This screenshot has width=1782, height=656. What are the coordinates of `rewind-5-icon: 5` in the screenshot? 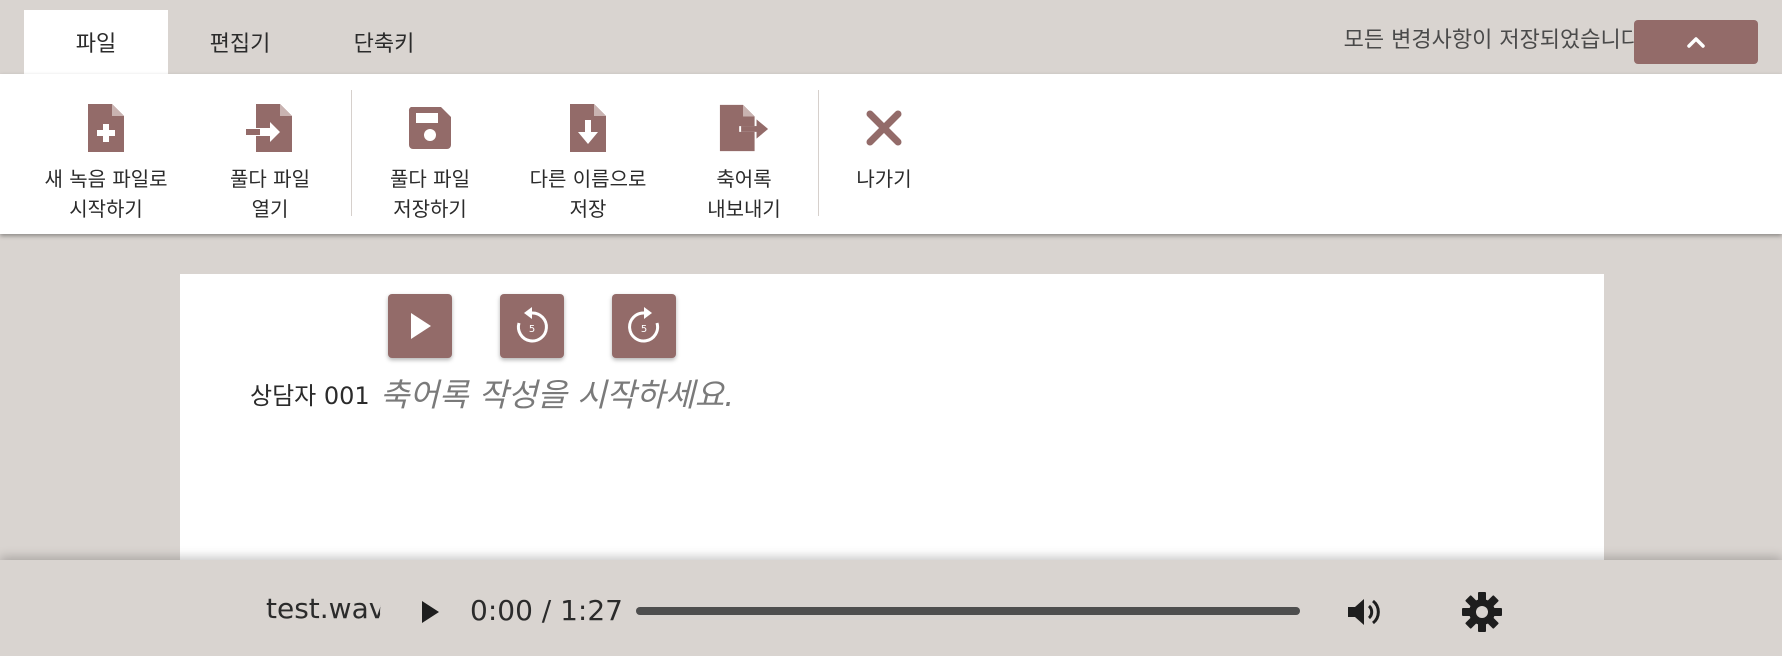 It's located at (532, 325).